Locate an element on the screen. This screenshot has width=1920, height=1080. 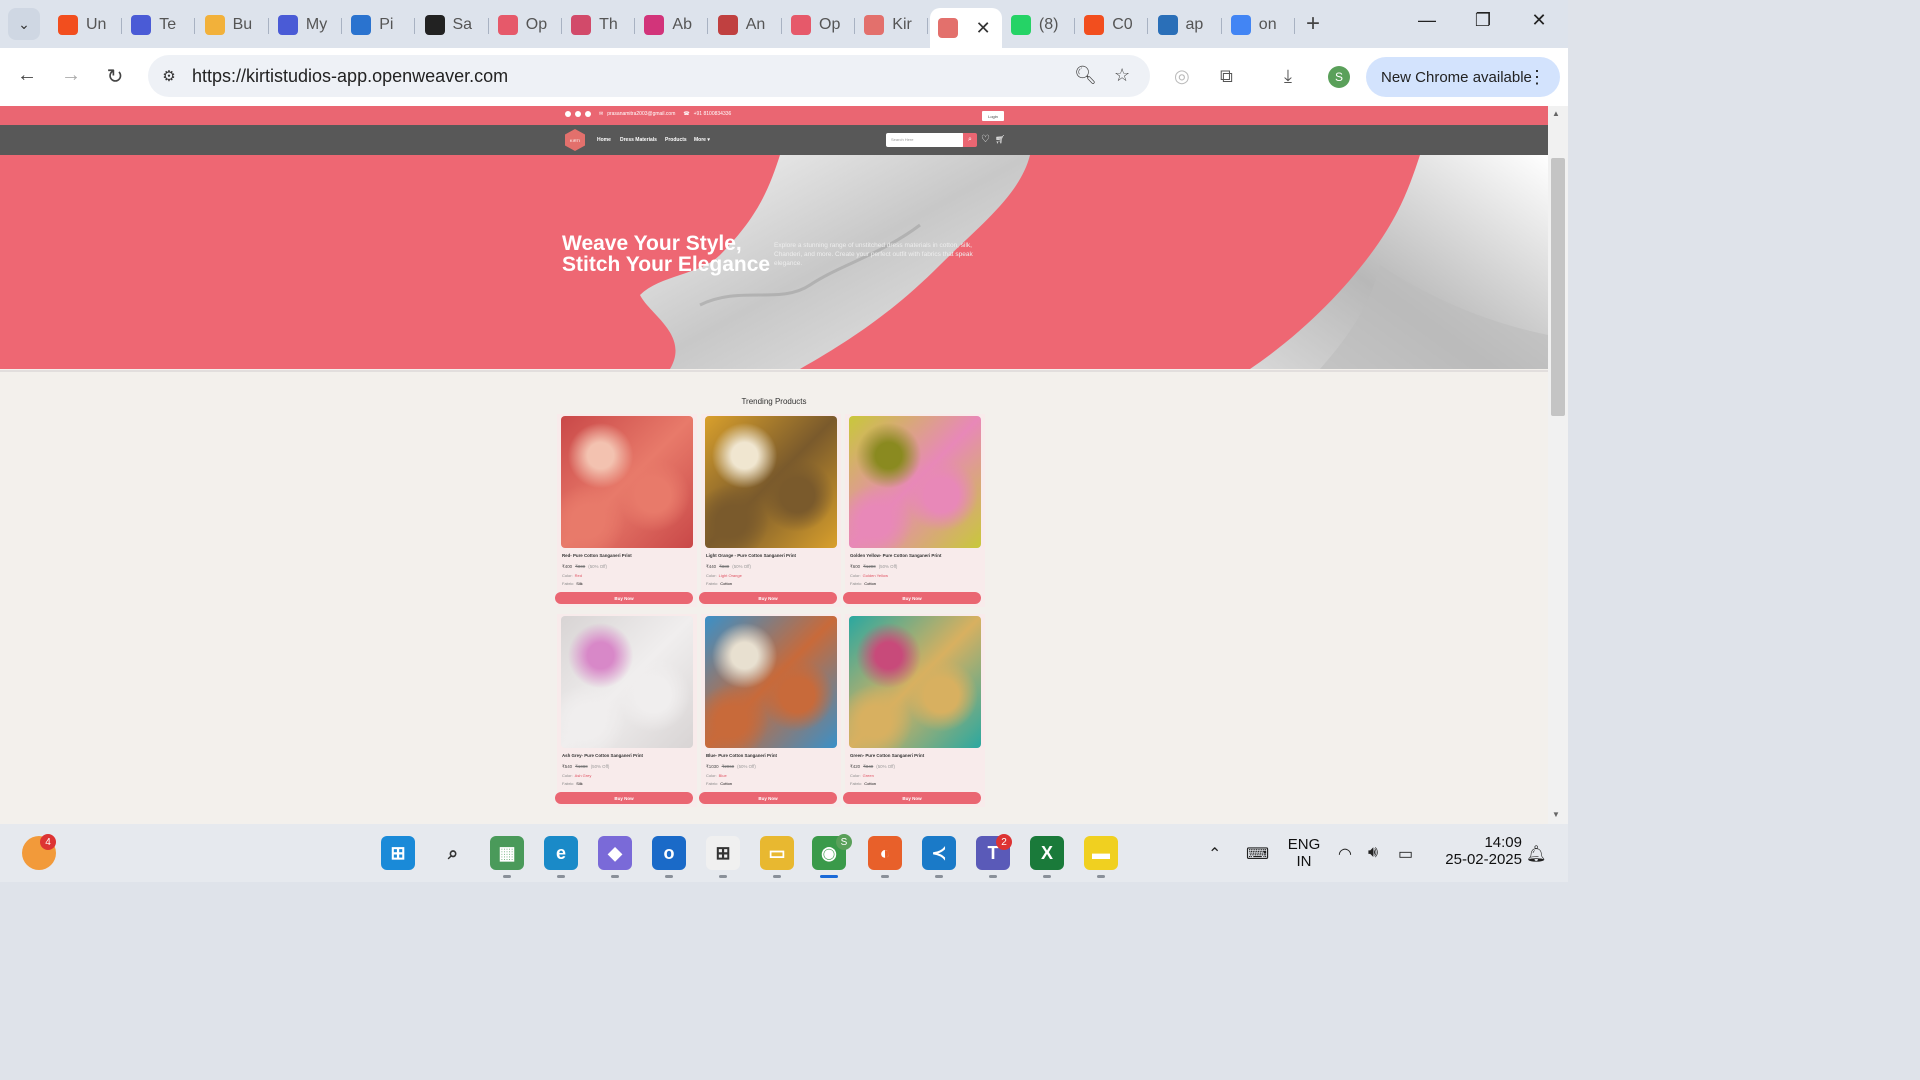
file-explorer-icon: ▭ is located at coordinates (777, 857).